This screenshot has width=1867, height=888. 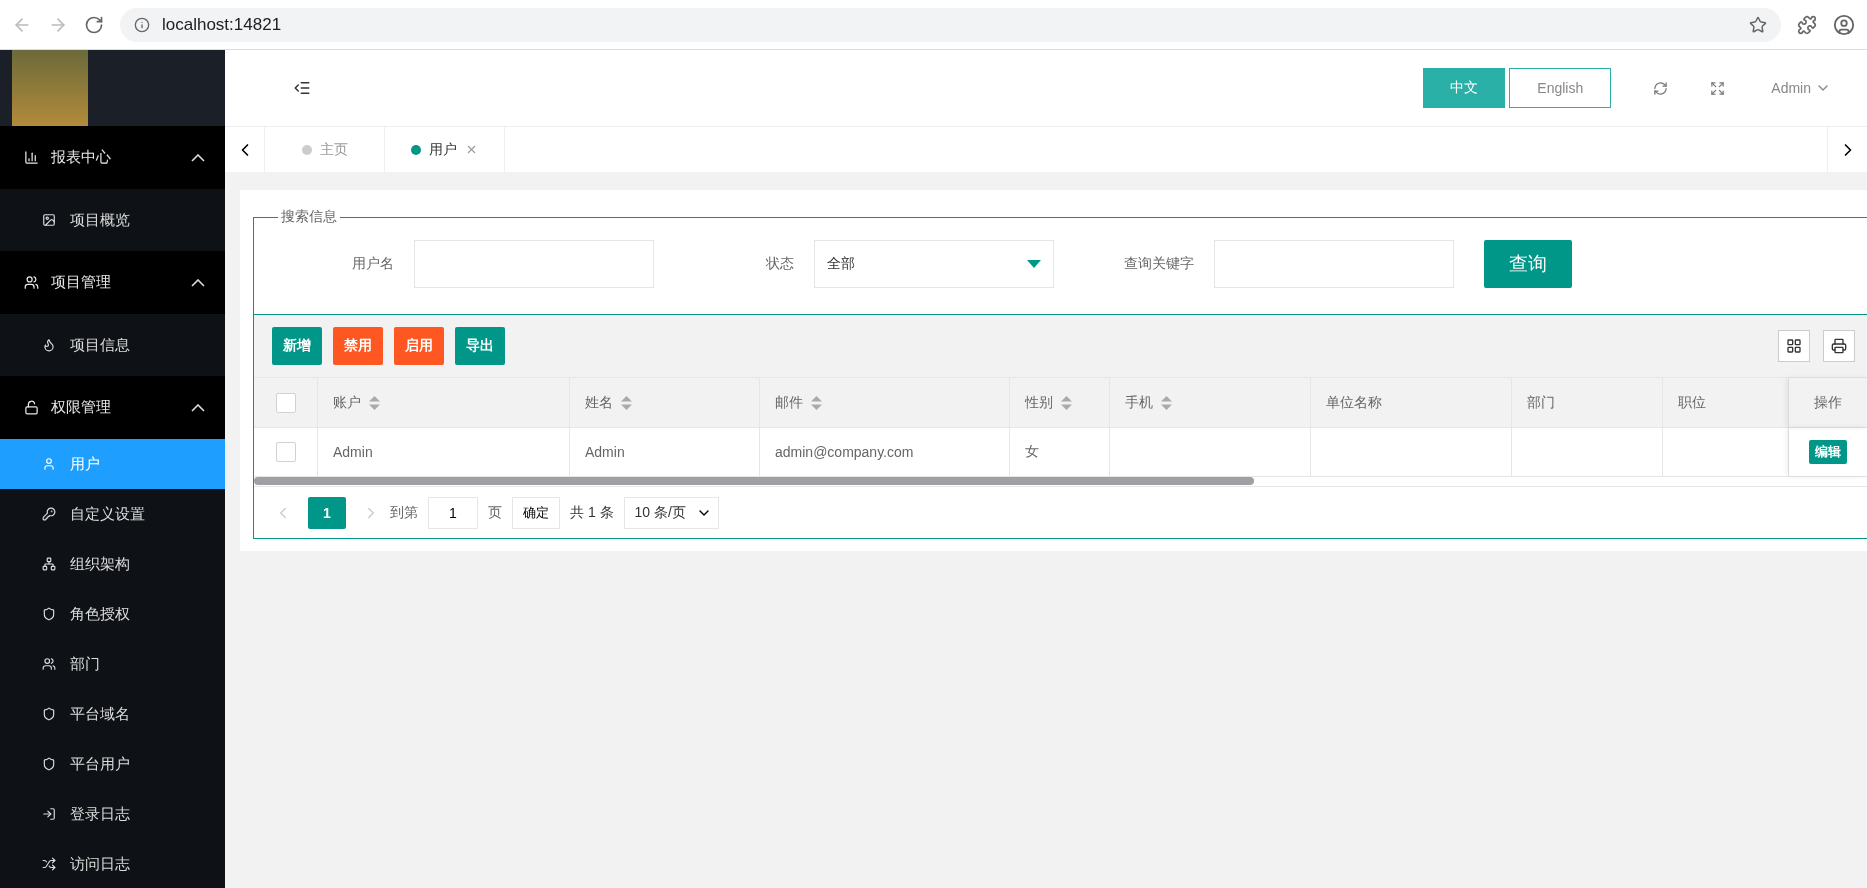 I want to click on url-text: localhost:14821, so click(x=222, y=24).